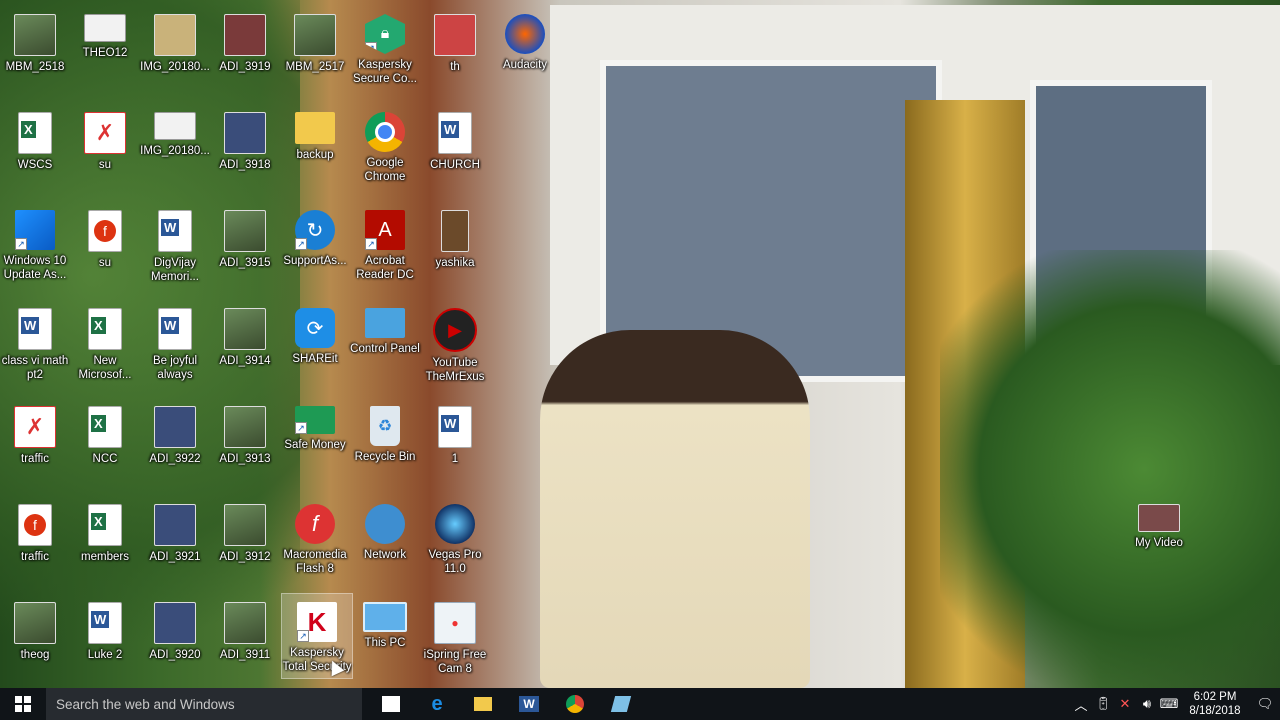  What do you see at coordinates (455, 263) in the screenshot?
I see `icon-label: yashika` at bounding box center [455, 263].